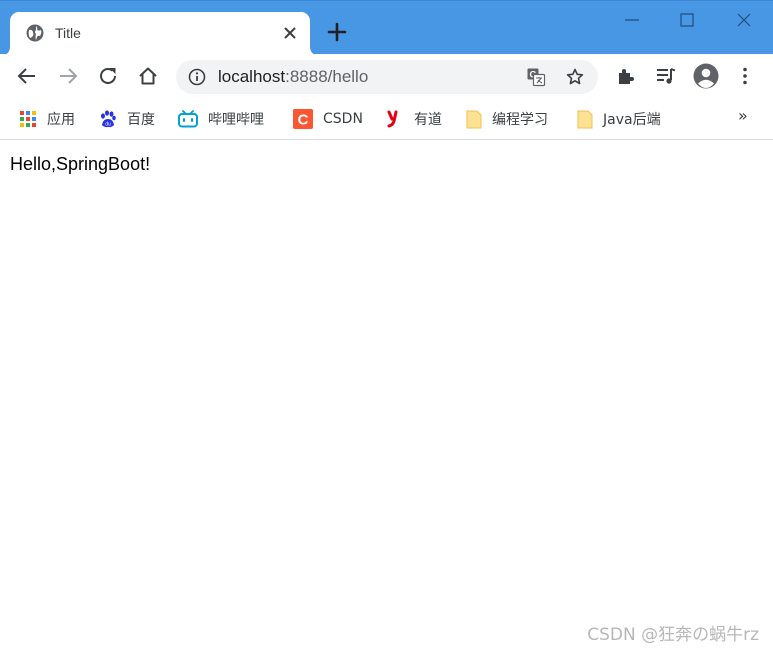 The height and width of the screenshot is (649, 773). Describe the element at coordinates (327, 76) in the screenshot. I see `url-path: :8888/hello` at that location.